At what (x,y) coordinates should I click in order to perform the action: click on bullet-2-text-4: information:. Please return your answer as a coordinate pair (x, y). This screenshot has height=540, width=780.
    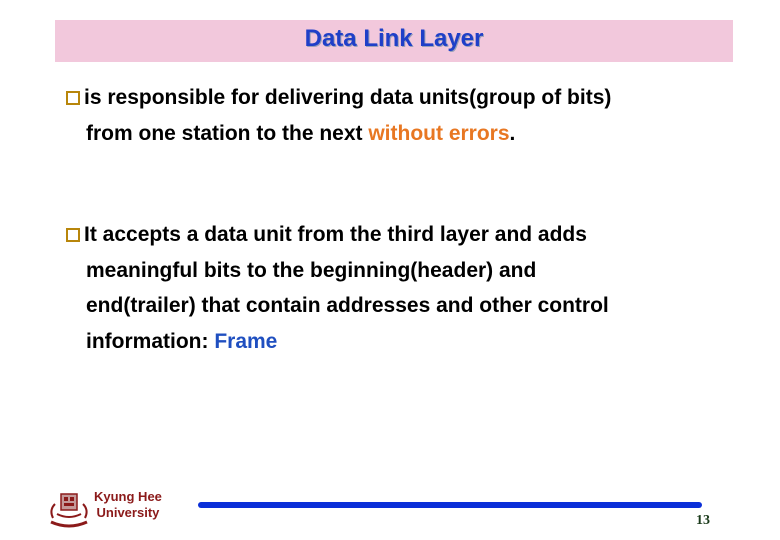
    Looking at the image, I should click on (150, 341).